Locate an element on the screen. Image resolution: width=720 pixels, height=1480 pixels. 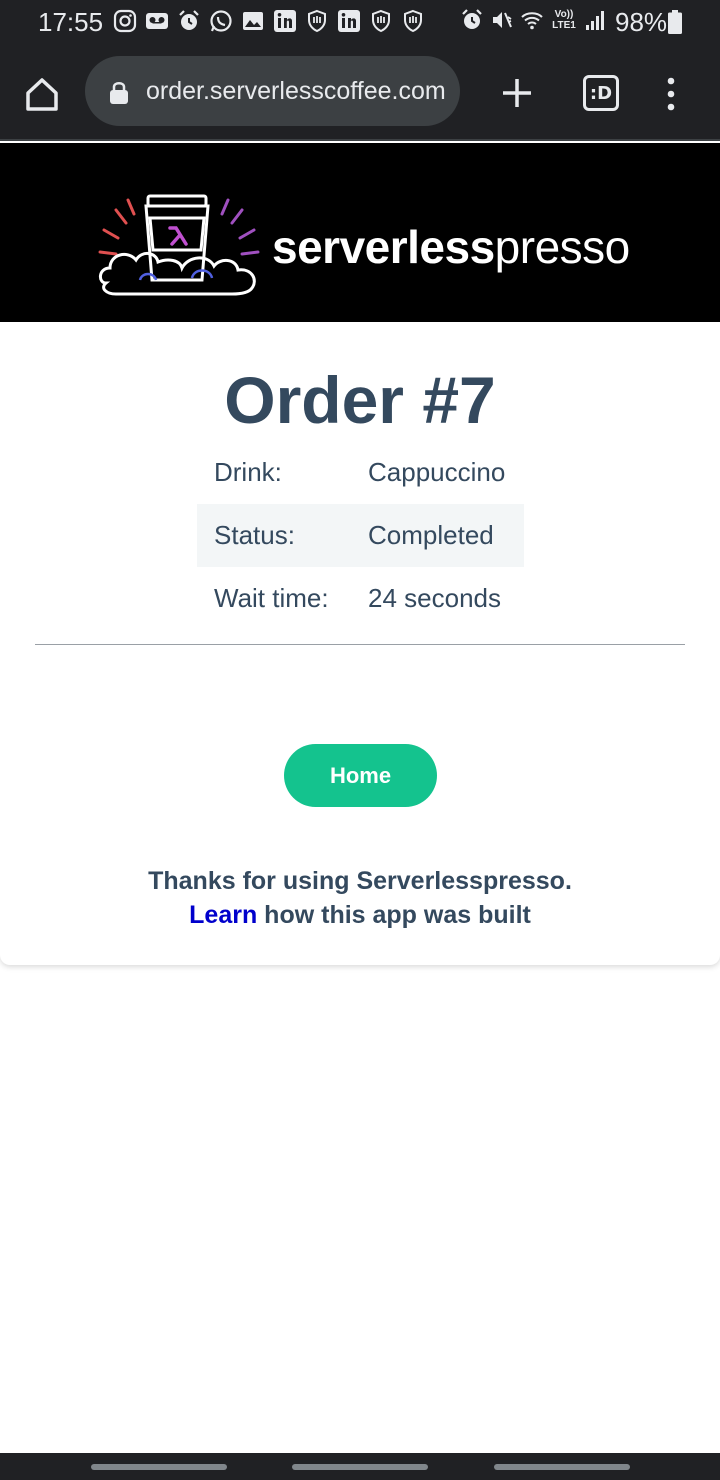
gallery-icon is located at coordinates (253, 21).